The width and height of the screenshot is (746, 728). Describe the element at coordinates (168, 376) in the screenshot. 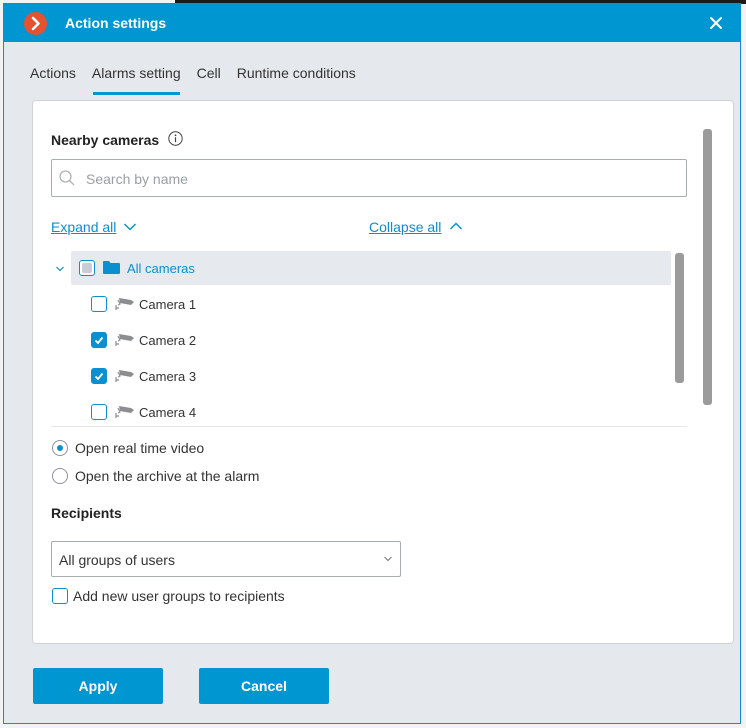

I see `camera-3-label: Camera 3` at that location.